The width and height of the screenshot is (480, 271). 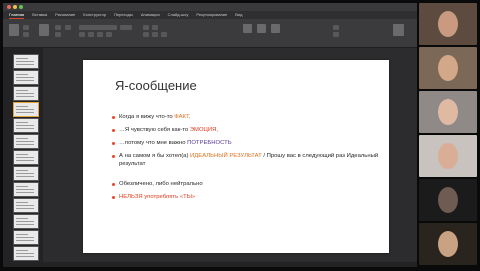 What do you see at coordinates (178, 15) in the screenshot?
I see `ribbon-tab: Слайд-шоу` at bounding box center [178, 15].